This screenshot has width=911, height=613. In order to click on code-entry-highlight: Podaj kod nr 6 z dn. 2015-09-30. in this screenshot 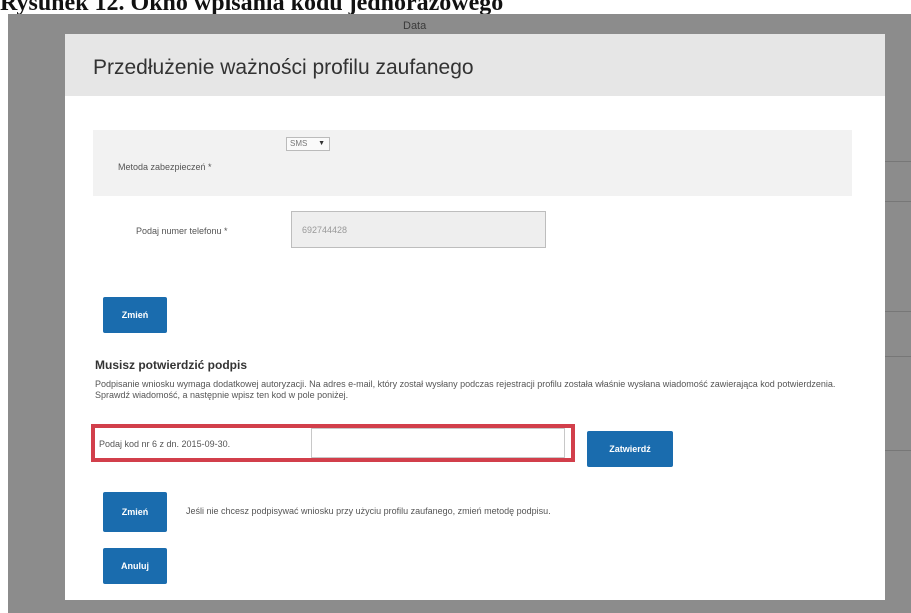, I will do `click(333, 443)`.